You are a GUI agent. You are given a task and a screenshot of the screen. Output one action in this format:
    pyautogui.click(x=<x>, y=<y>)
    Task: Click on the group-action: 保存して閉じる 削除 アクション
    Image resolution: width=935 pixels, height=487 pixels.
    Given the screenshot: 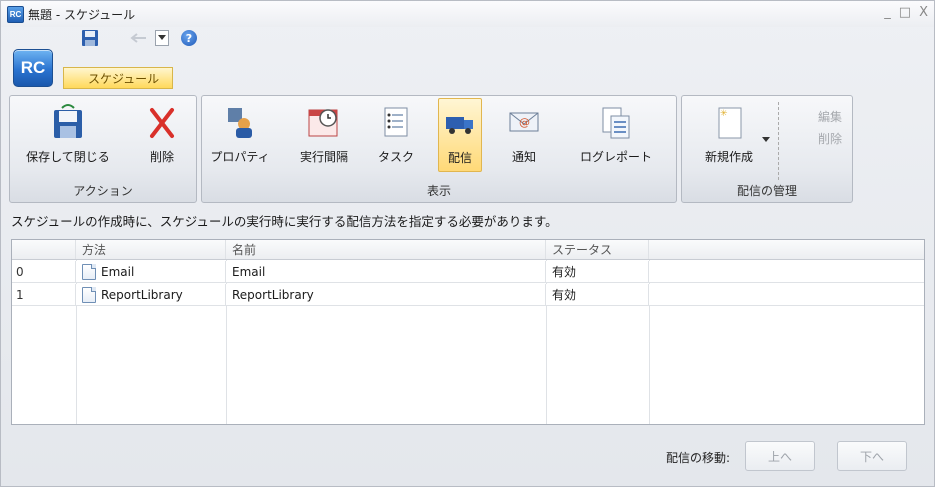 What is the action you would take?
    pyautogui.click(x=103, y=149)
    